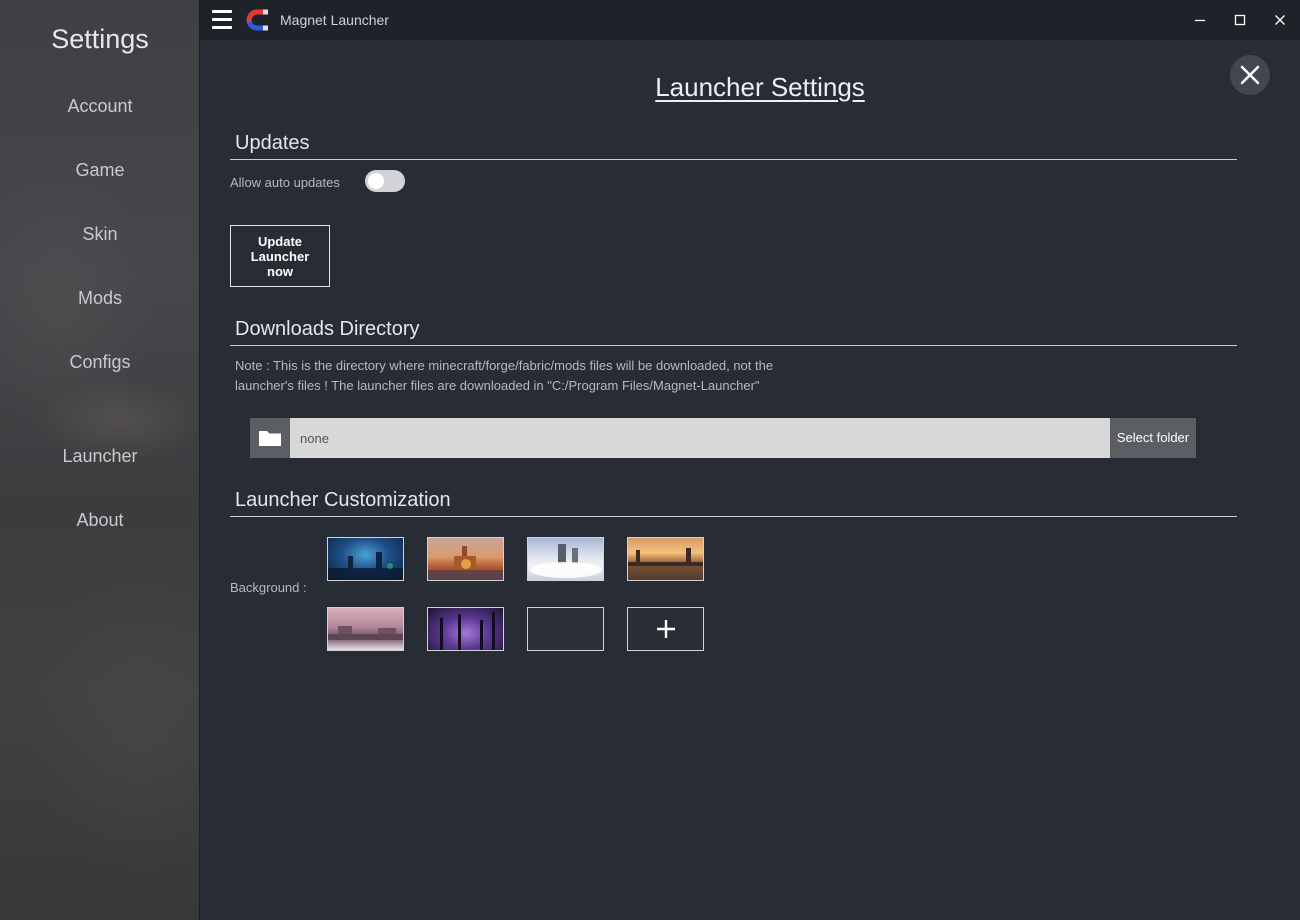  I want to click on plus-icon, so click(665, 629).